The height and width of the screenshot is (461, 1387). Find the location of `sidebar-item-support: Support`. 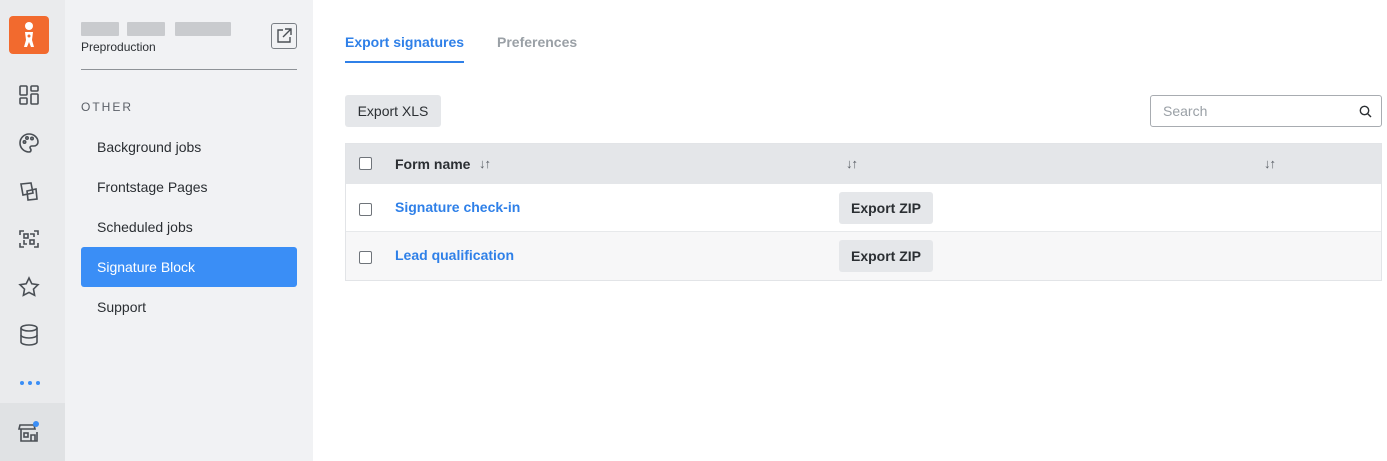

sidebar-item-support: Support is located at coordinates (189, 307).